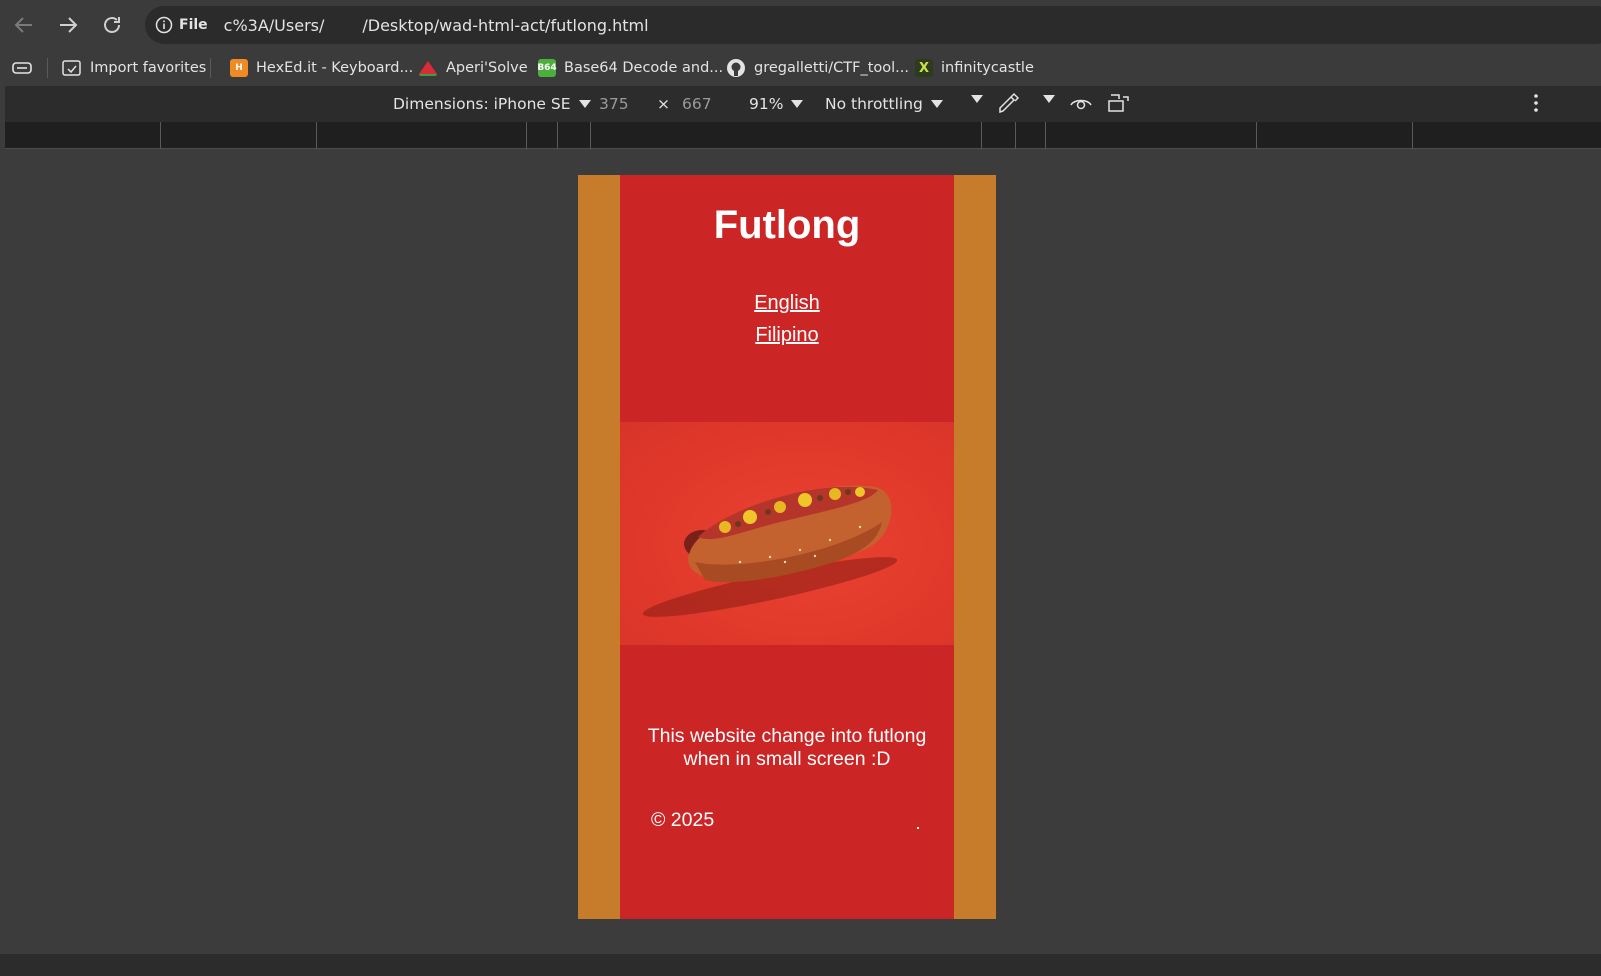  I want to click on zoom-dropdown: 91%, so click(776, 104).